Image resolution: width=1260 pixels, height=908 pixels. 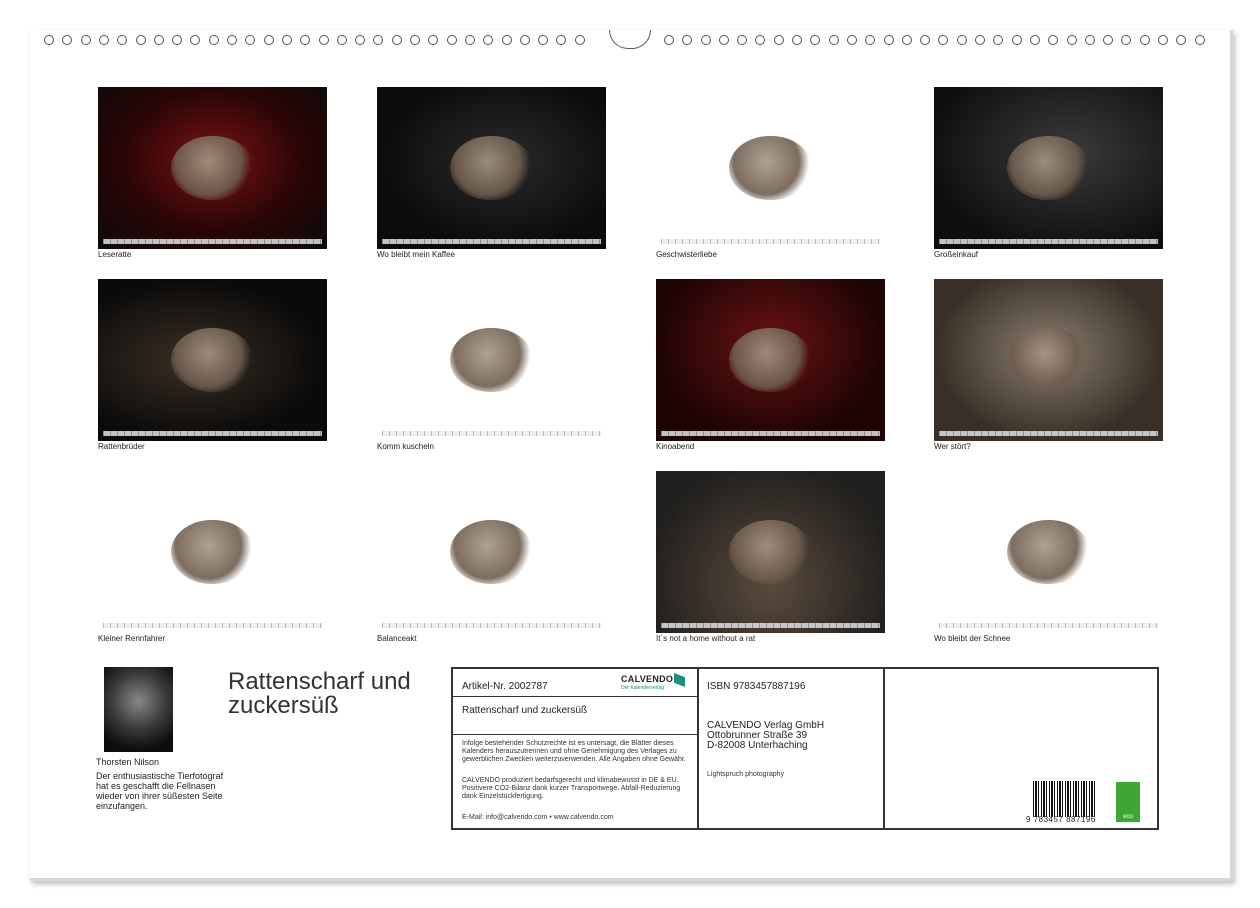 What do you see at coordinates (675, 446) in the screenshot?
I see `photo-caption: Kinoabend` at bounding box center [675, 446].